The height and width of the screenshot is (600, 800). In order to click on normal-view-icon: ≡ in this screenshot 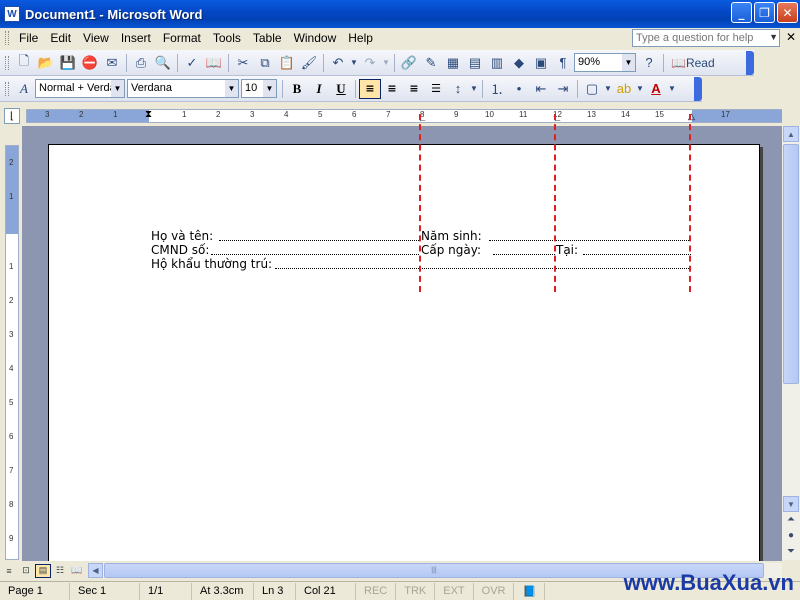, I will do `click(9, 571)`.